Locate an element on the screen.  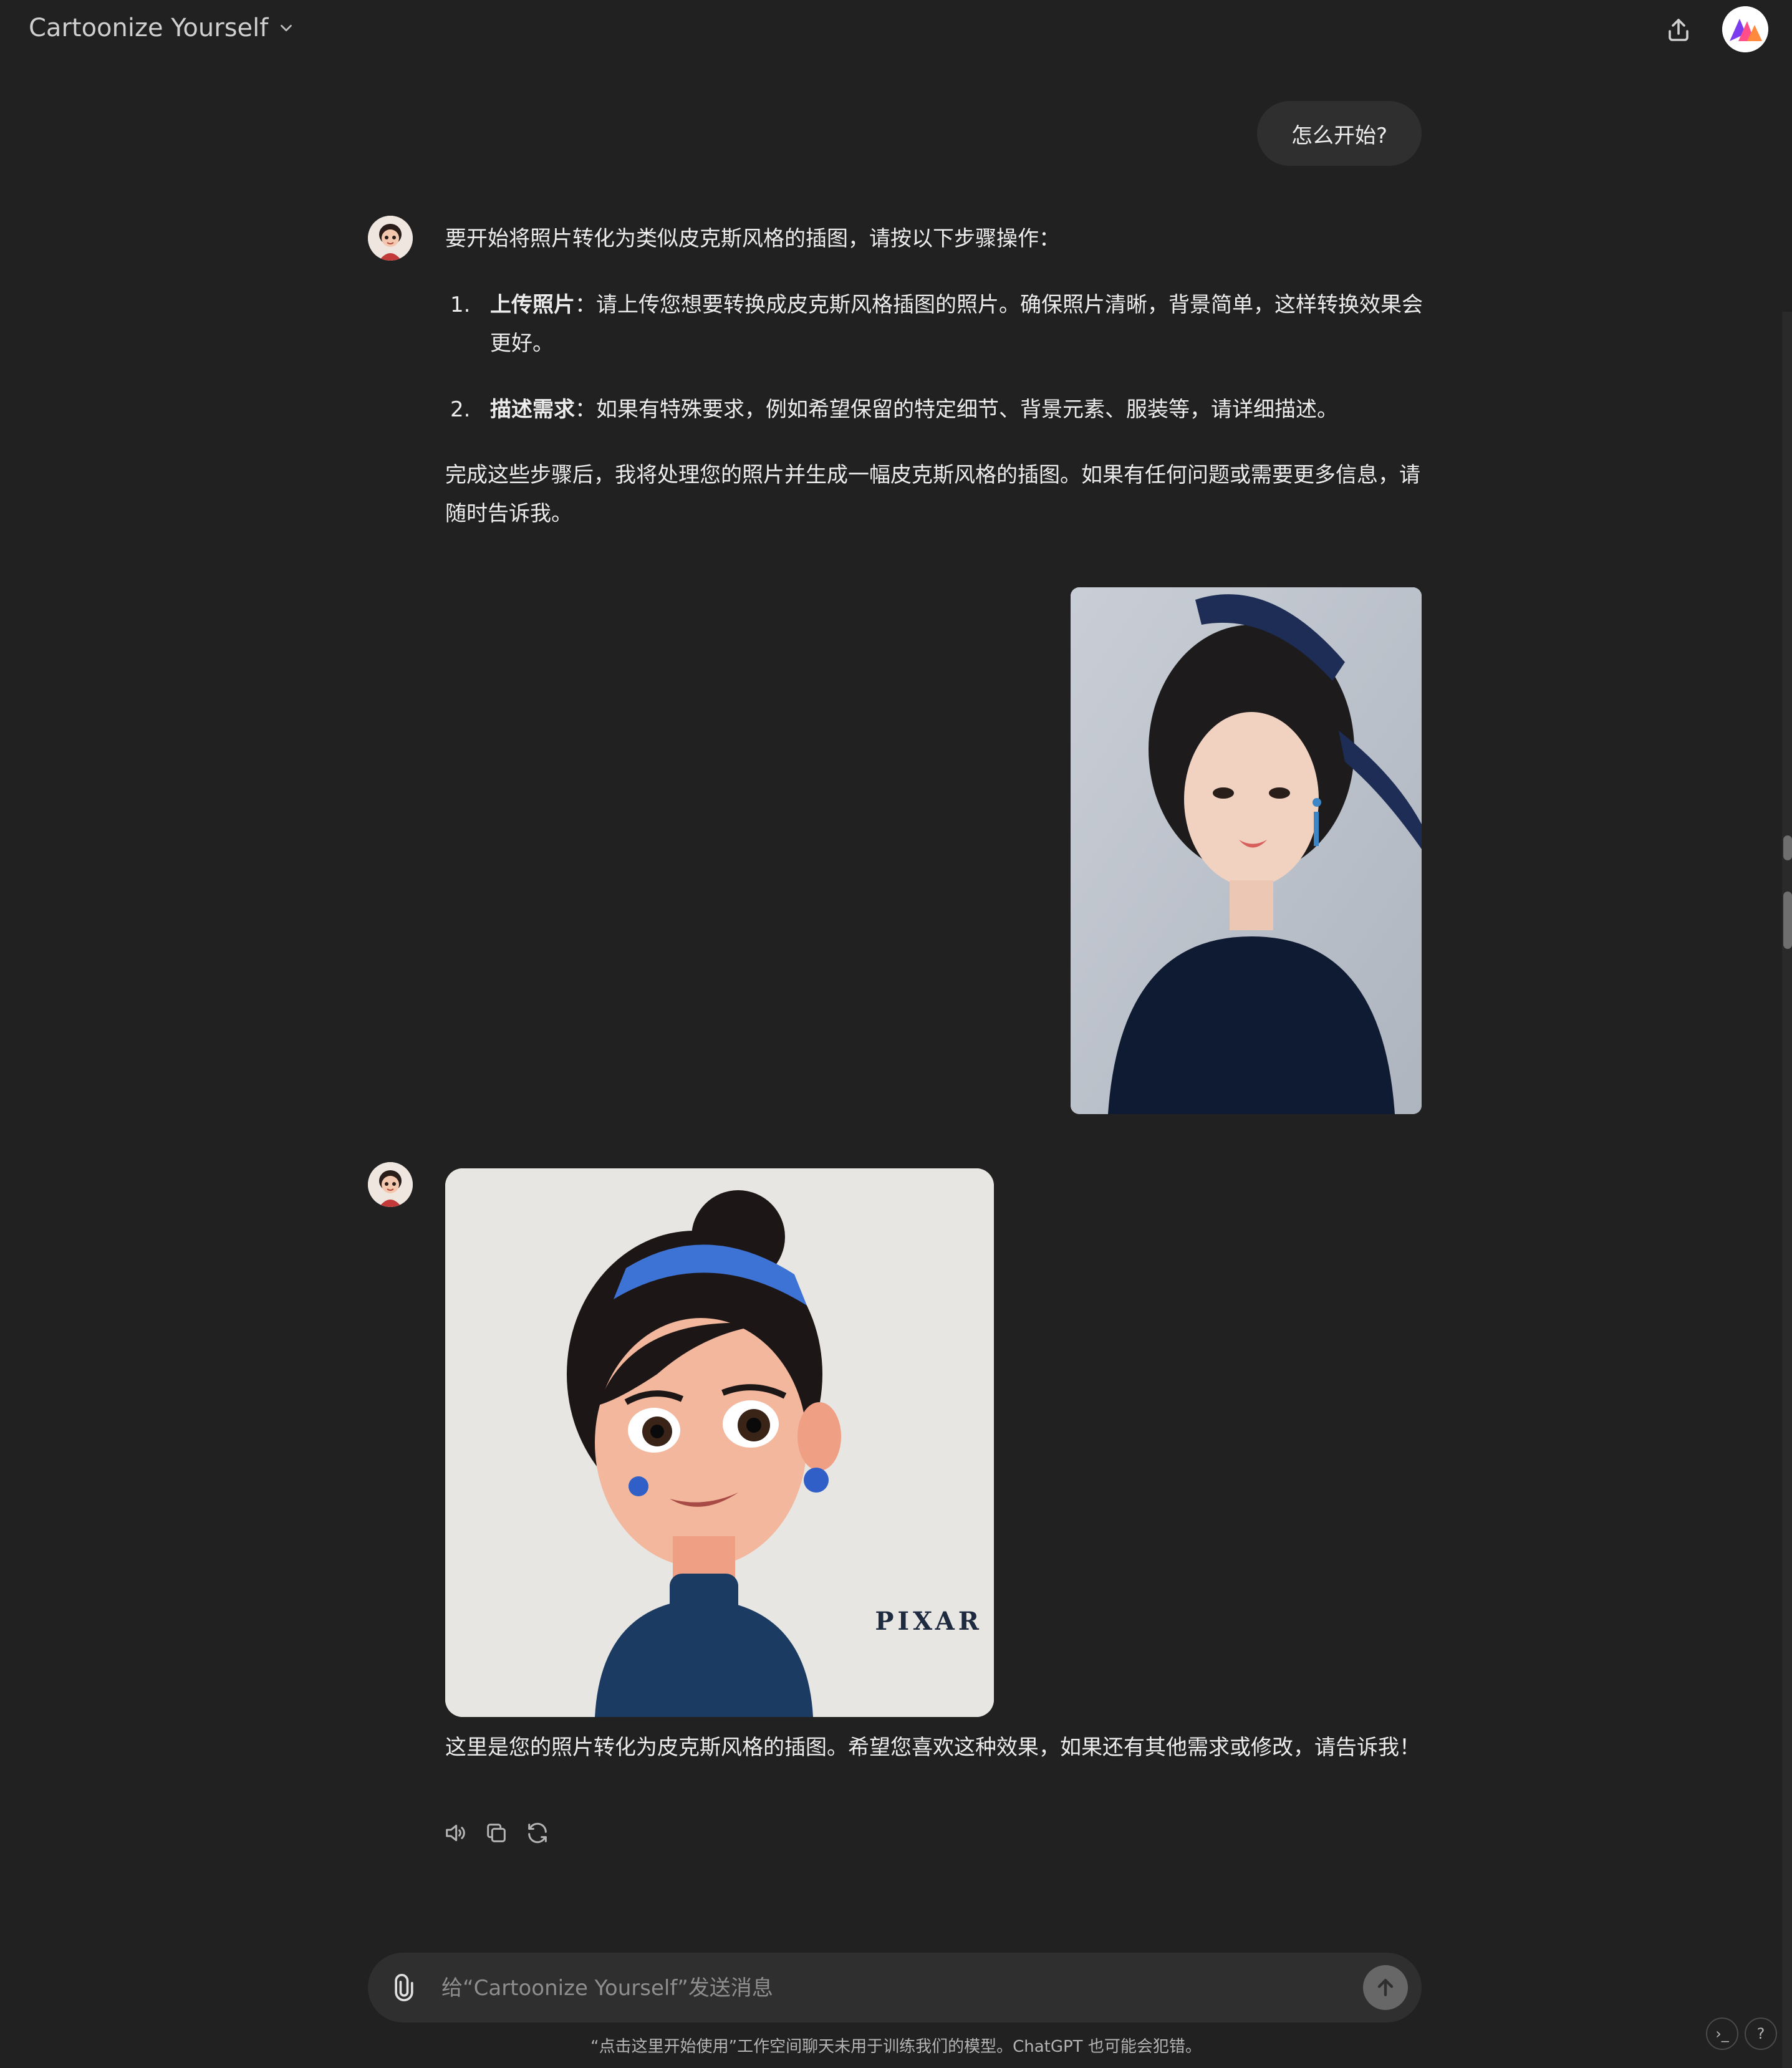
list-number: 2. is located at coordinates (460, 409).